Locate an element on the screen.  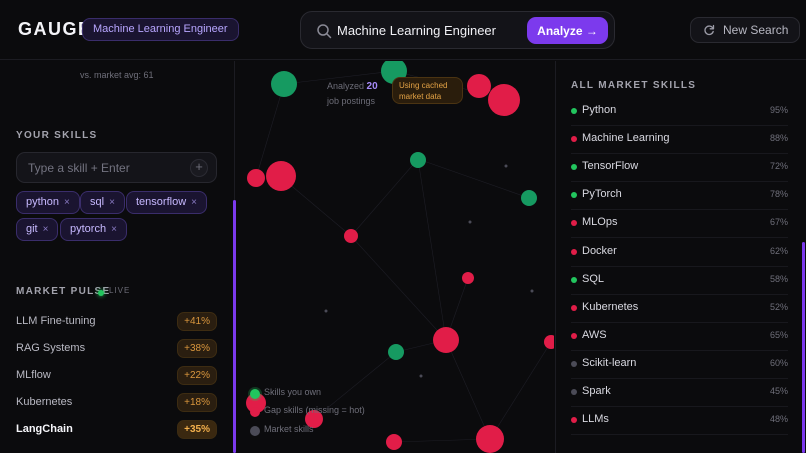
skill-chip-git: git × is located at coordinates (37, 229).